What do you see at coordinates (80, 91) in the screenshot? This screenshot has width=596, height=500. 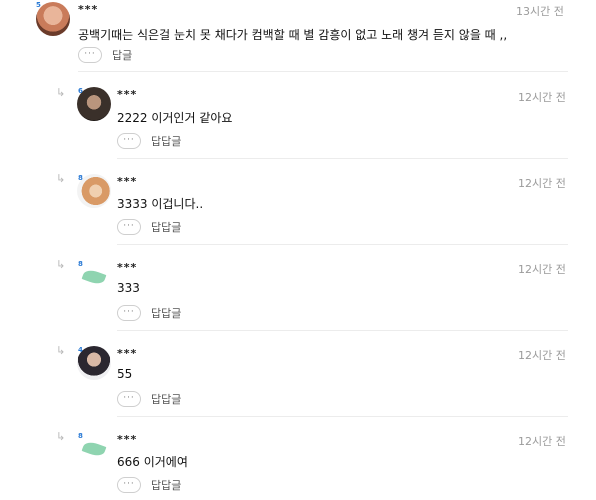 I see `level-badge: 6` at bounding box center [80, 91].